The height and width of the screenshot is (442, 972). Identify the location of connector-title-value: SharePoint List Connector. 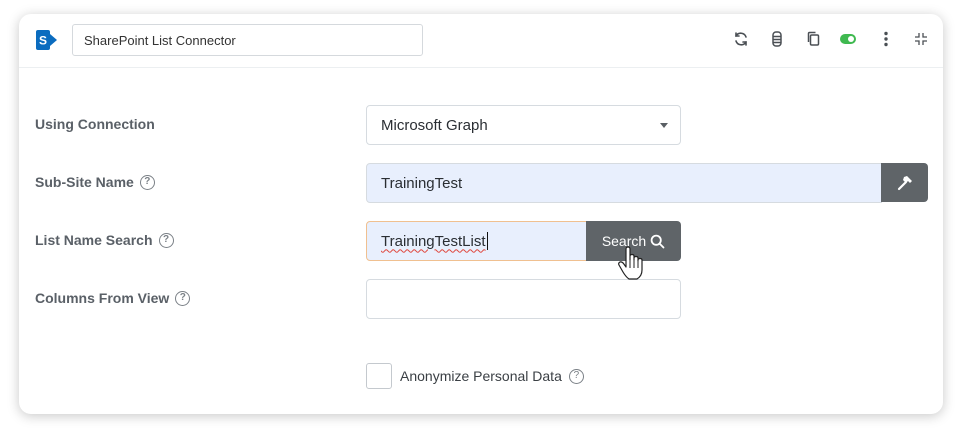
(160, 40).